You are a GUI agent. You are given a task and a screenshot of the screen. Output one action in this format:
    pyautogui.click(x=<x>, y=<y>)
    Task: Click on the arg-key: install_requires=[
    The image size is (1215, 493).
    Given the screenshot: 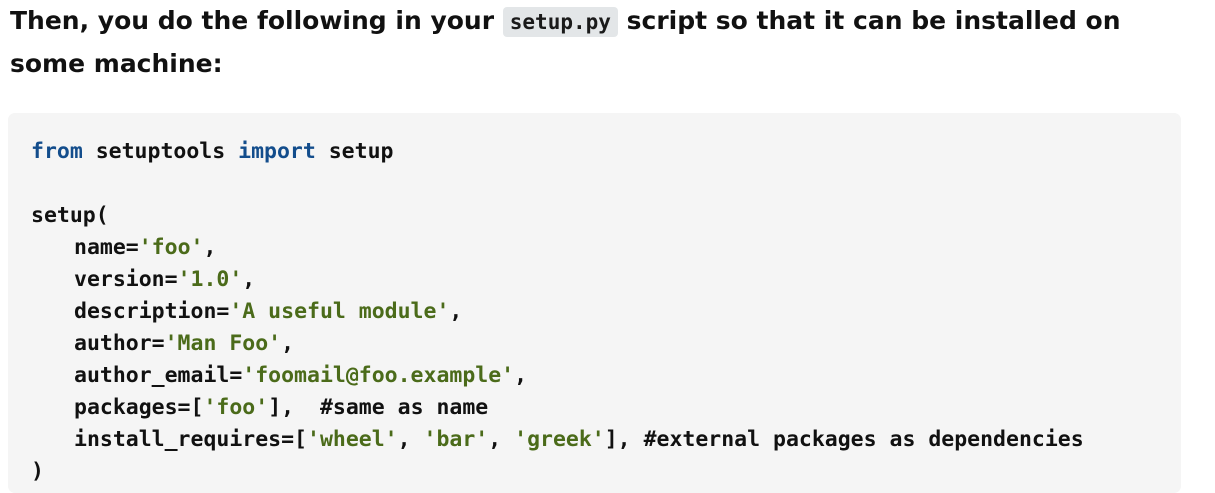 What is the action you would take?
    pyautogui.click(x=190, y=439)
    